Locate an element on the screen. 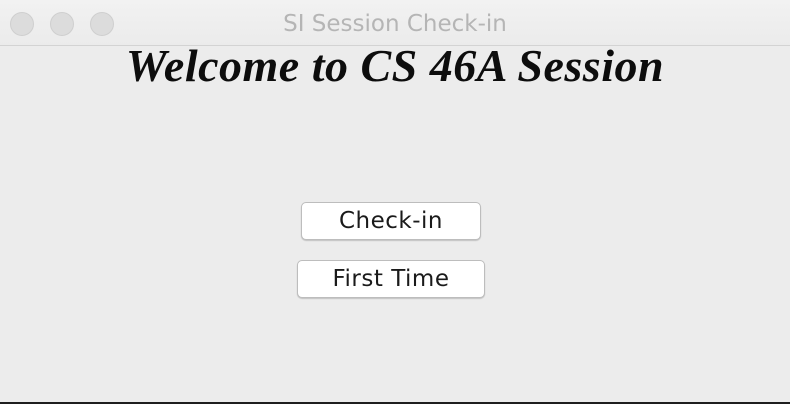  first-time-button: First Time is located at coordinates (391, 279).